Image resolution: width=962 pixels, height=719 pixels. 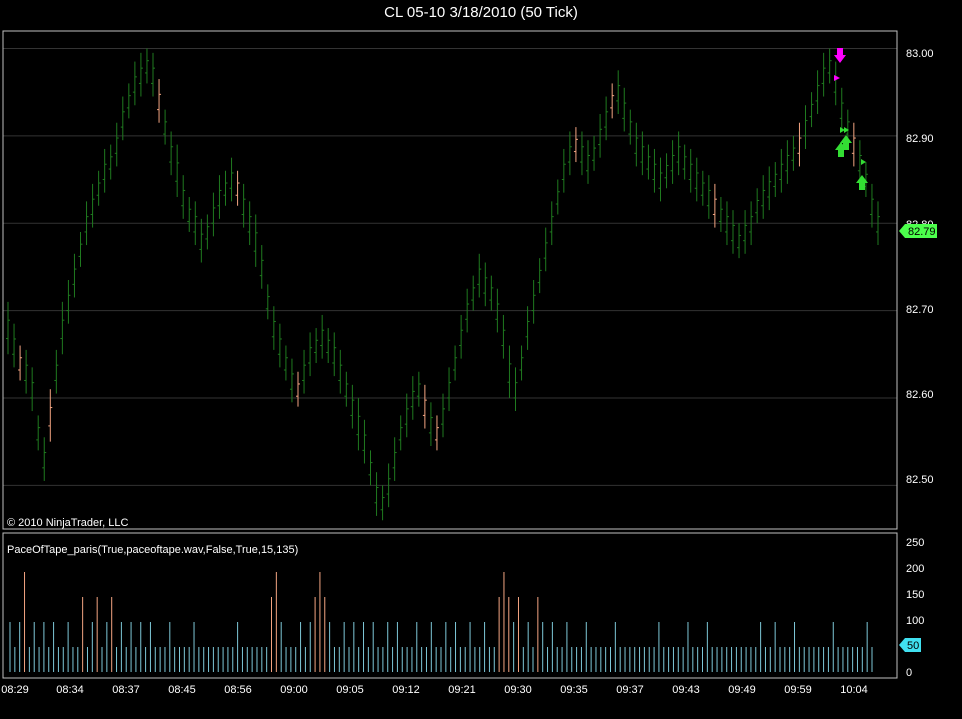 What do you see at coordinates (922, 232) in the screenshot?
I see `last-price-label: 82.79` at bounding box center [922, 232].